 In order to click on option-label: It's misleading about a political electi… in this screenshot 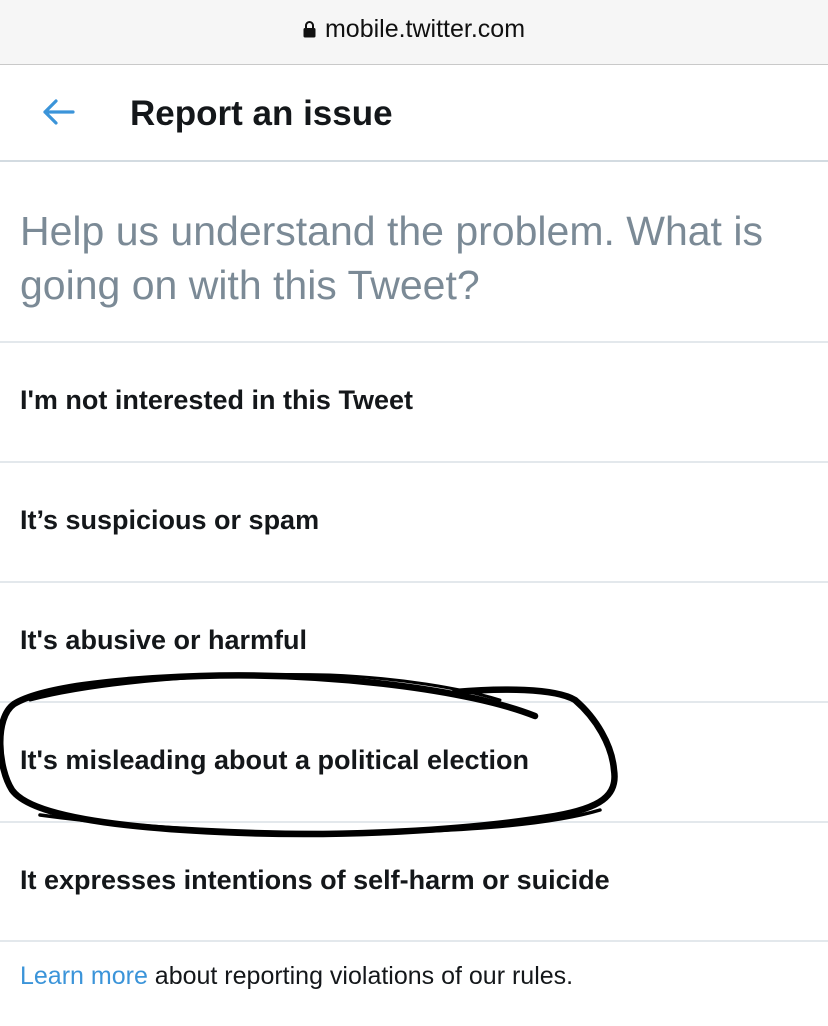, I will do `click(275, 760)`.